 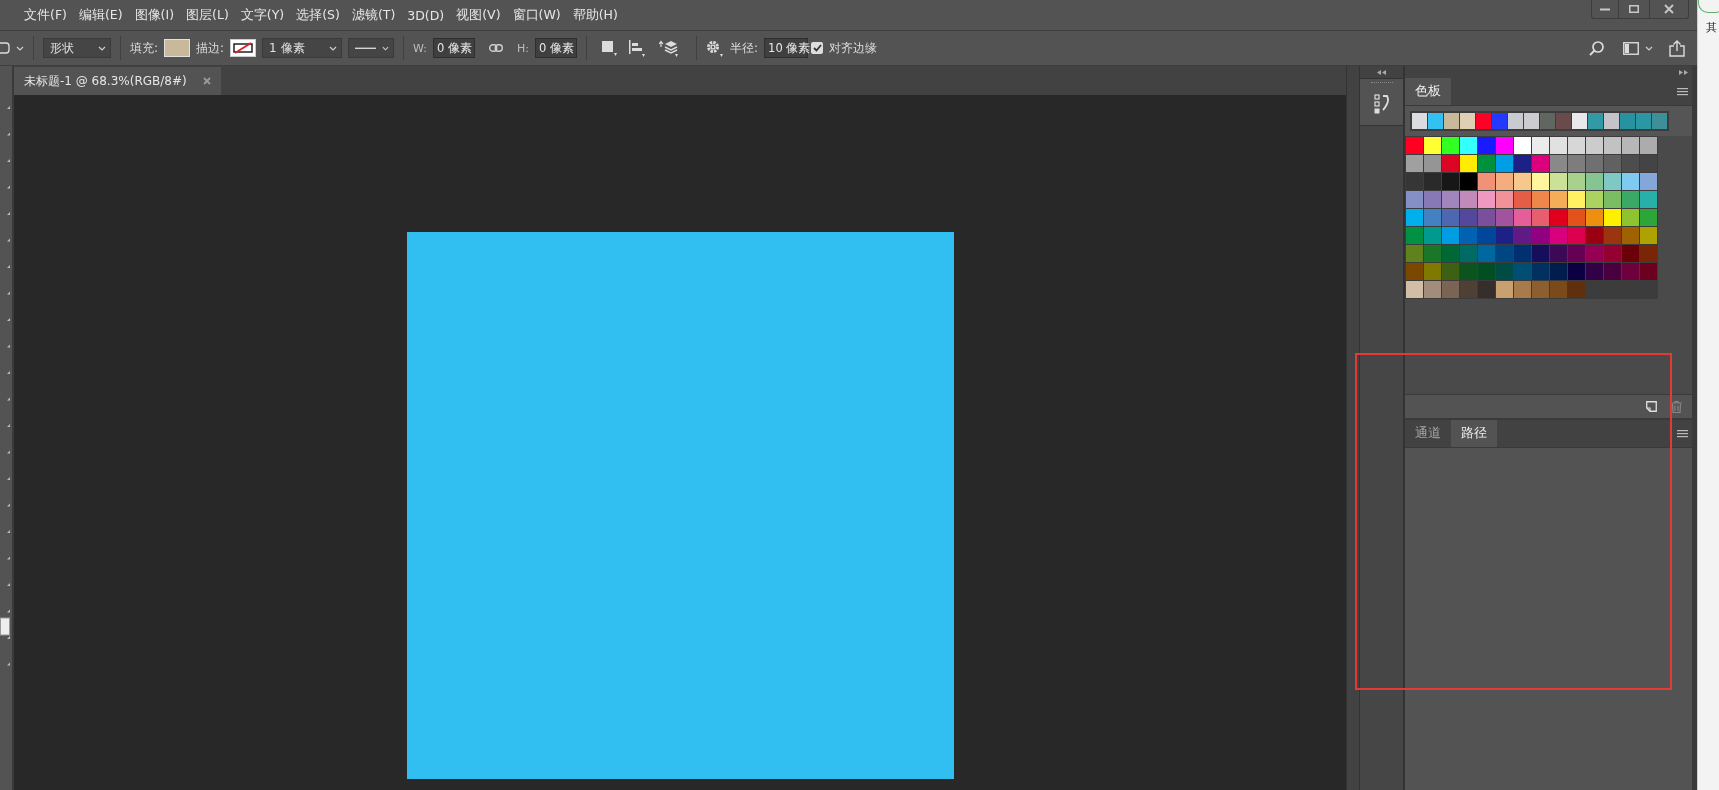 What do you see at coordinates (786, 48) in the screenshot?
I see `radius-field: 10 像素` at bounding box center [786, 48].